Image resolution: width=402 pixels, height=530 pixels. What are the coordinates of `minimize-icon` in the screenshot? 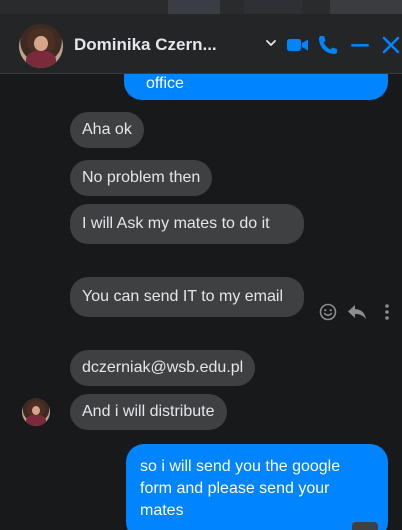 It's located at (360, 45).